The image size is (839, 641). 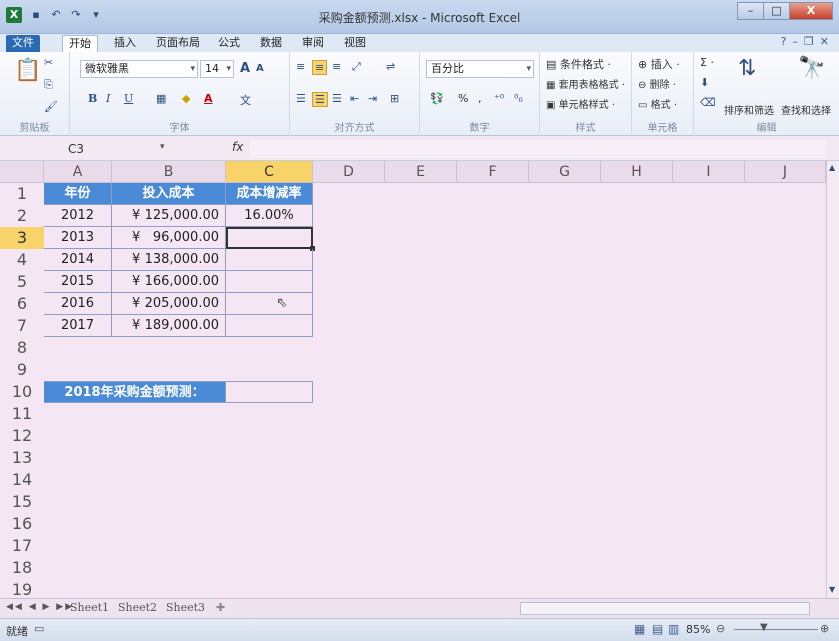 I want to click on sheet-tab-sheet1: Sheet1, so click(x=89, y=607).